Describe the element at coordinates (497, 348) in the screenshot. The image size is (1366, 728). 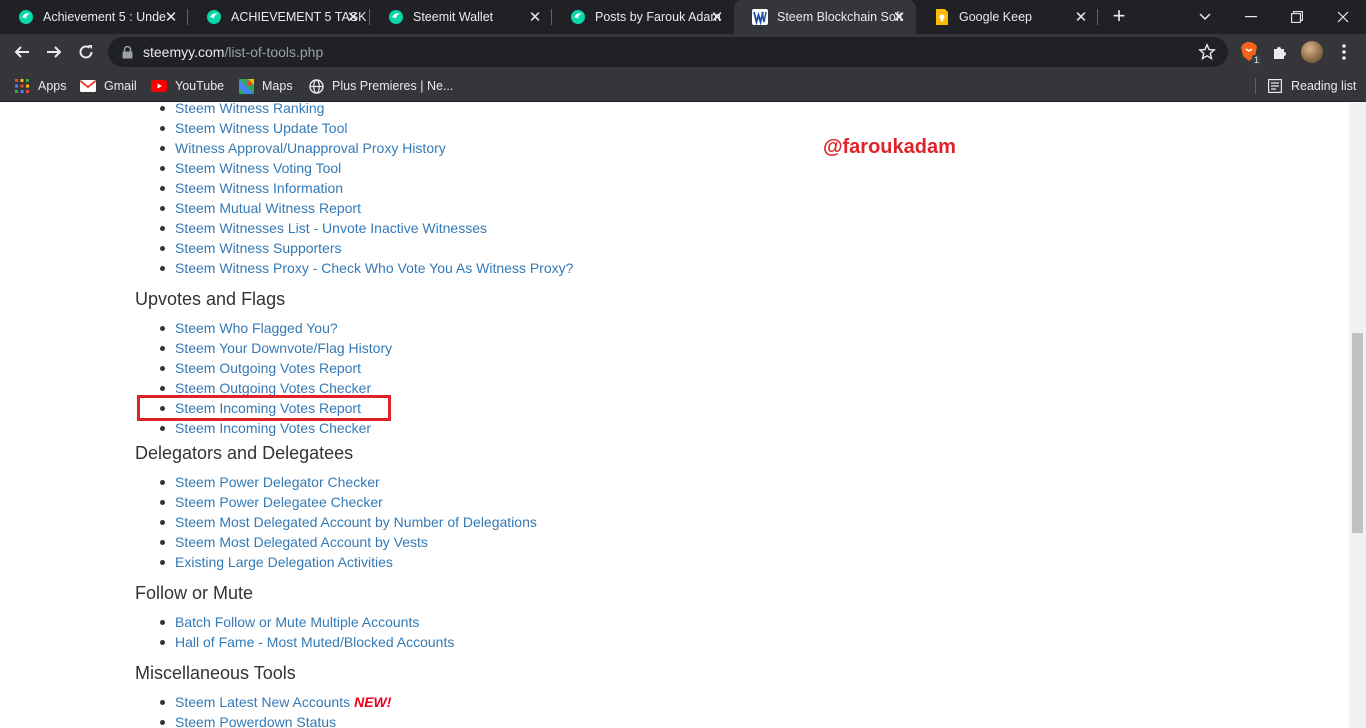
I see `list-item: Steem Your Downvote/Flag History` at that location.